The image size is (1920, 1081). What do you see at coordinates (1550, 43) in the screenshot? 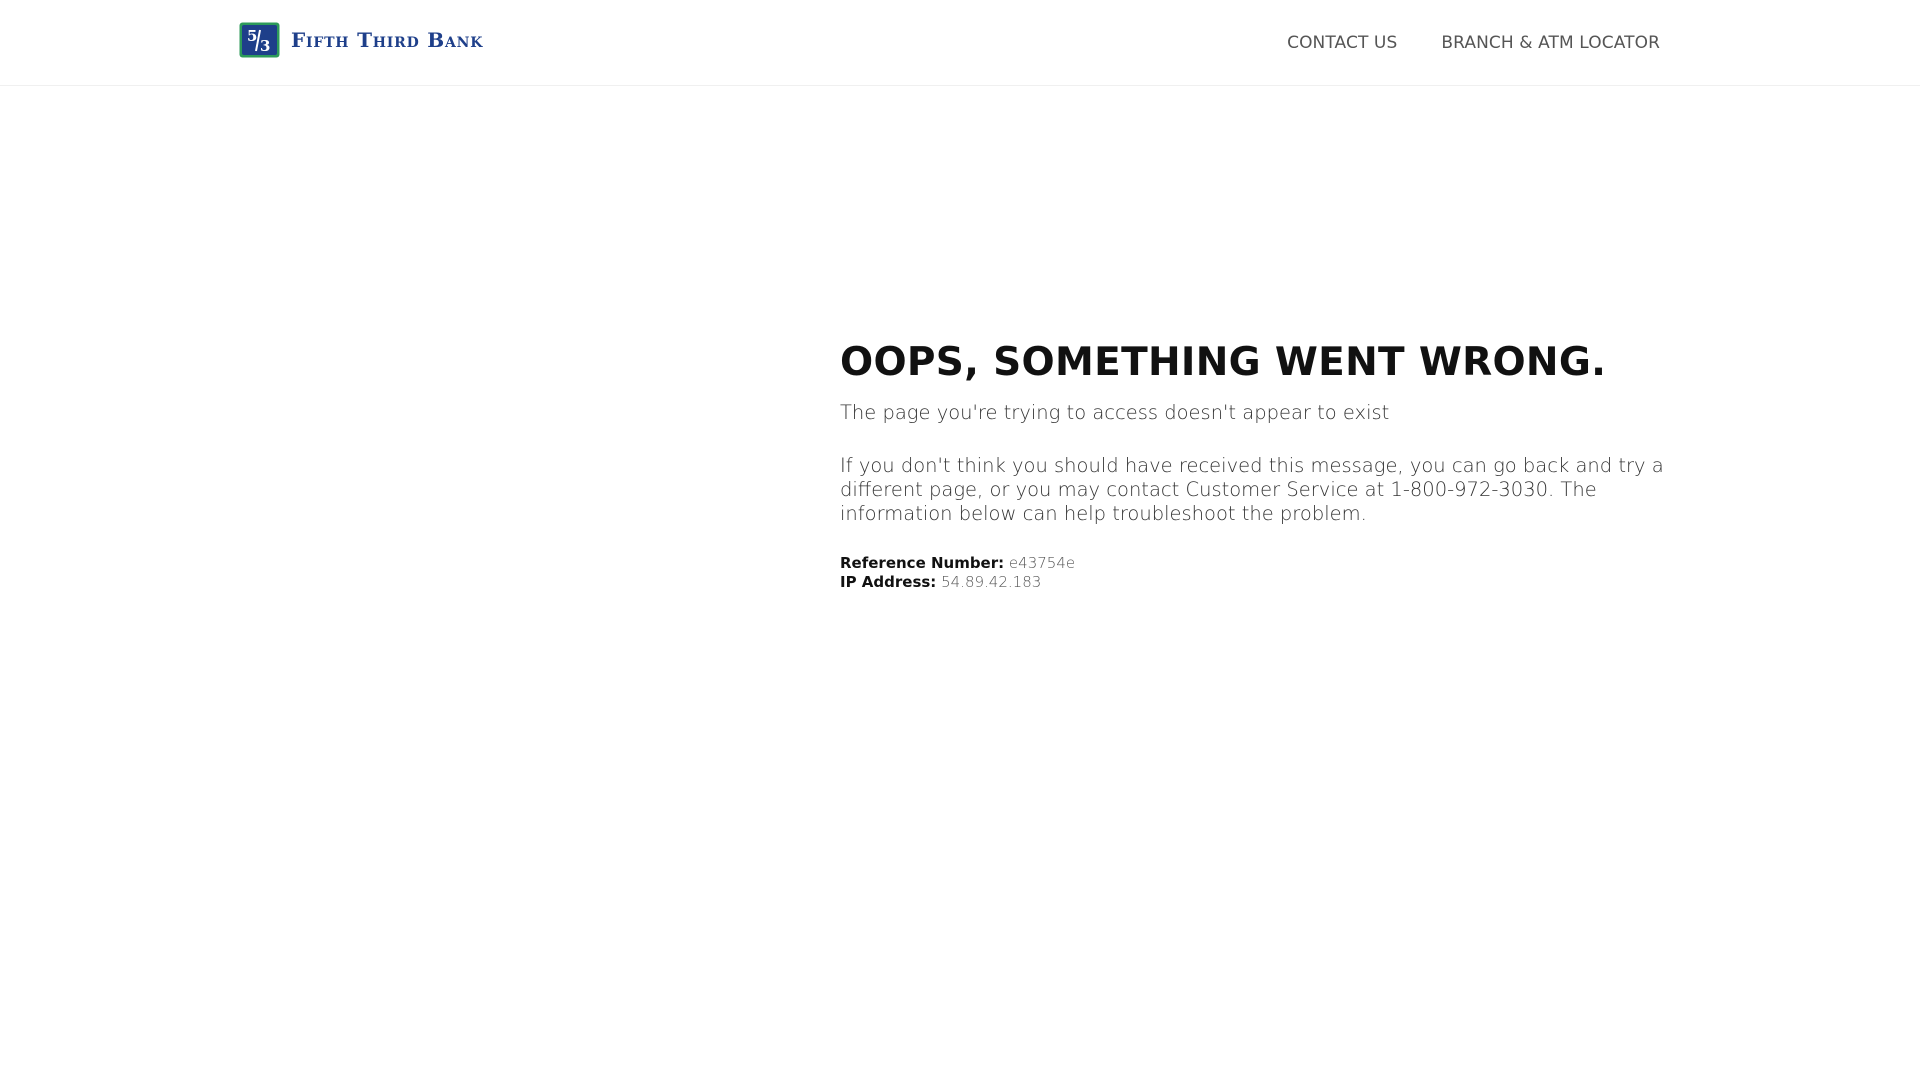
I see `nav-branch-atm-locator: BRANCH & ATM LOCATOR` at bounding box center [1550, 43].